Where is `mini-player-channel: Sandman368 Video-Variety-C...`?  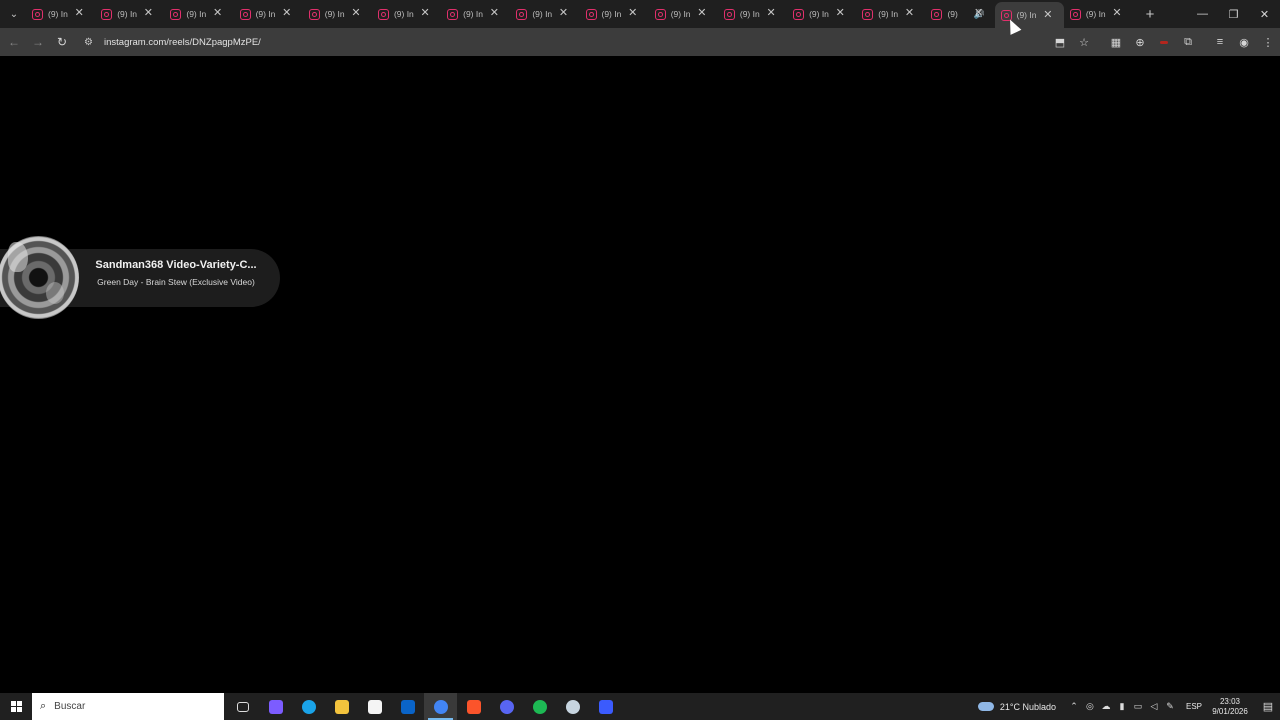 mini-player-channel: Sandman368 Video-Variety-C... is located at coordinates (176, 265).